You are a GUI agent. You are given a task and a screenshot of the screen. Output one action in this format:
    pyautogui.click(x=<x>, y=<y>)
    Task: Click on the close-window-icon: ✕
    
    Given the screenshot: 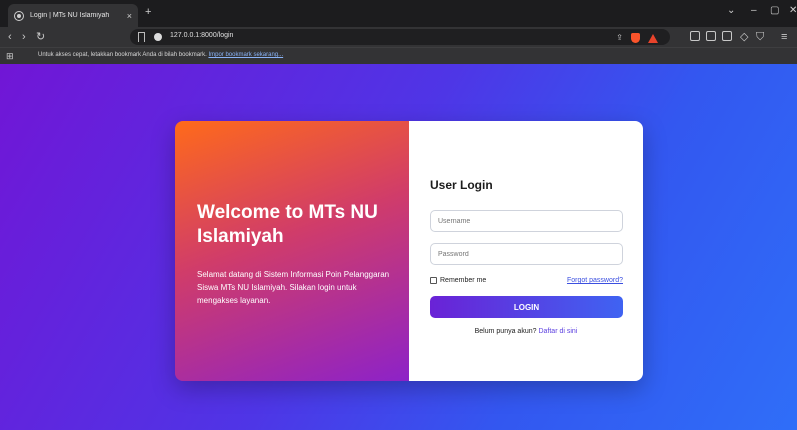 What is the action you would take?
    pyautogui.click(x=793, y=10)
    